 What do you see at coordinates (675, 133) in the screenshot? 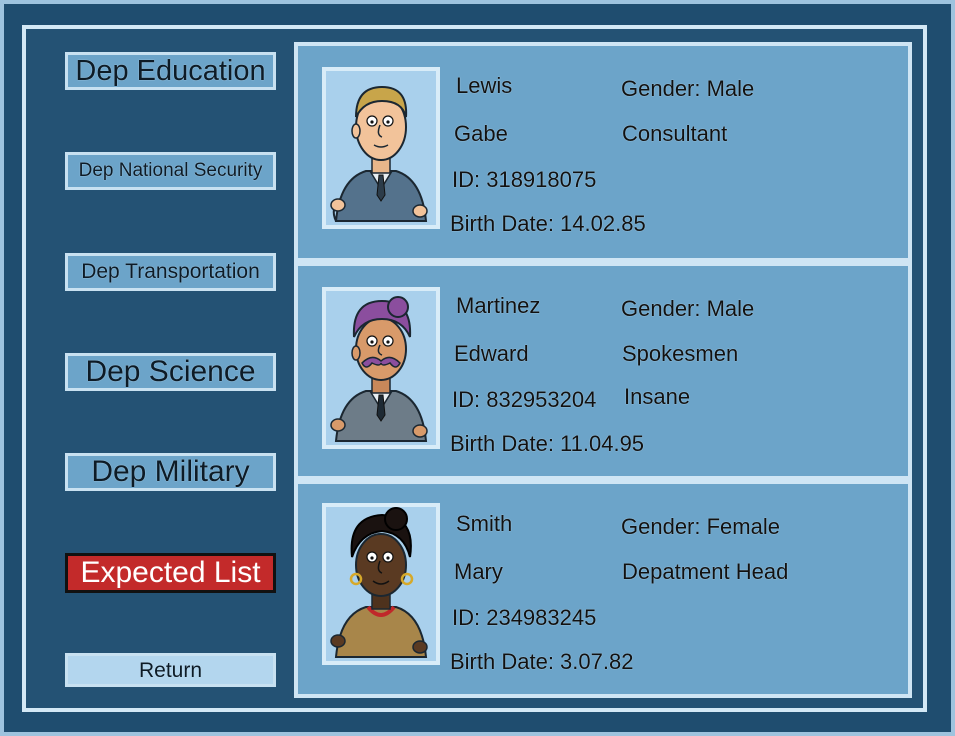
I see `person-role: Consultant` at bounding box center [675, 133].